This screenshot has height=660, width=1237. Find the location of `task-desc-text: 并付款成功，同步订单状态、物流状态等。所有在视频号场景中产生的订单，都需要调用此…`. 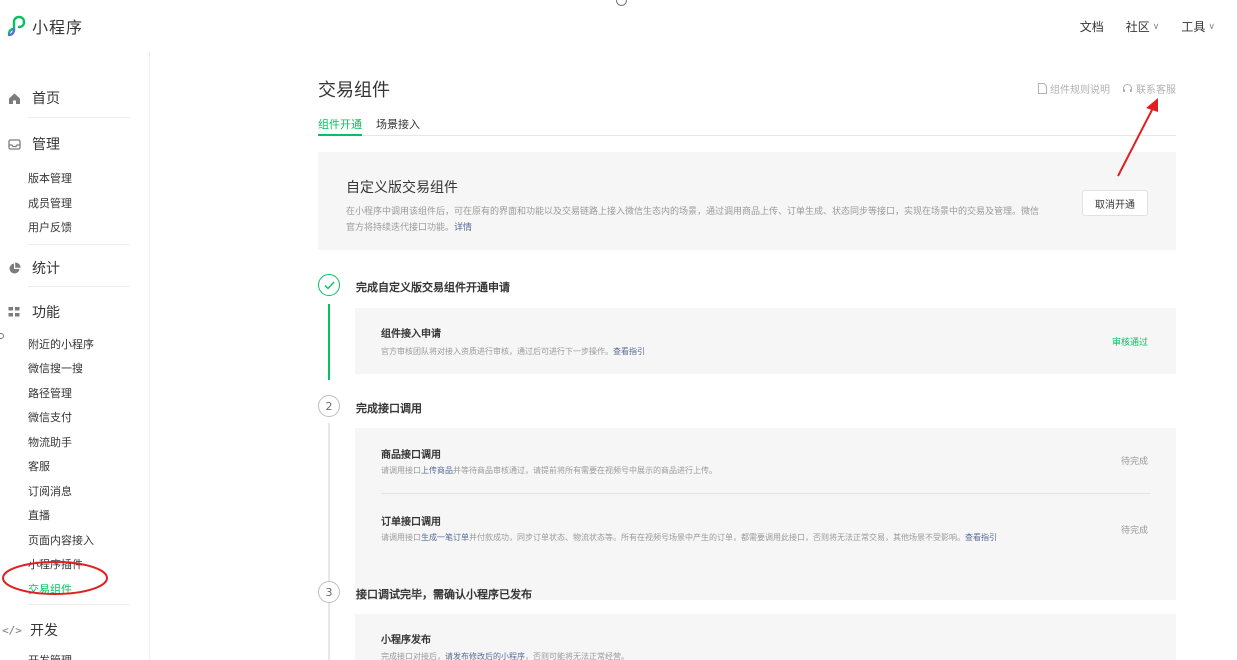

task-desc-text: 并付款成功，同步订单状态、物流状态等。所有在视频号场景中产生的订单，都需要调用此… is located at coordinates (717, 537).